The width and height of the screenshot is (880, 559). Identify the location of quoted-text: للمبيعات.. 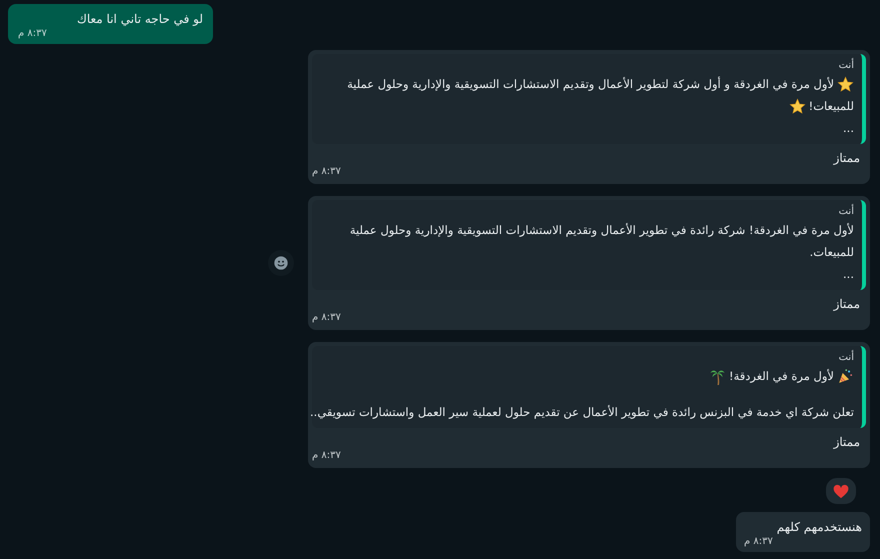
(832, 252).